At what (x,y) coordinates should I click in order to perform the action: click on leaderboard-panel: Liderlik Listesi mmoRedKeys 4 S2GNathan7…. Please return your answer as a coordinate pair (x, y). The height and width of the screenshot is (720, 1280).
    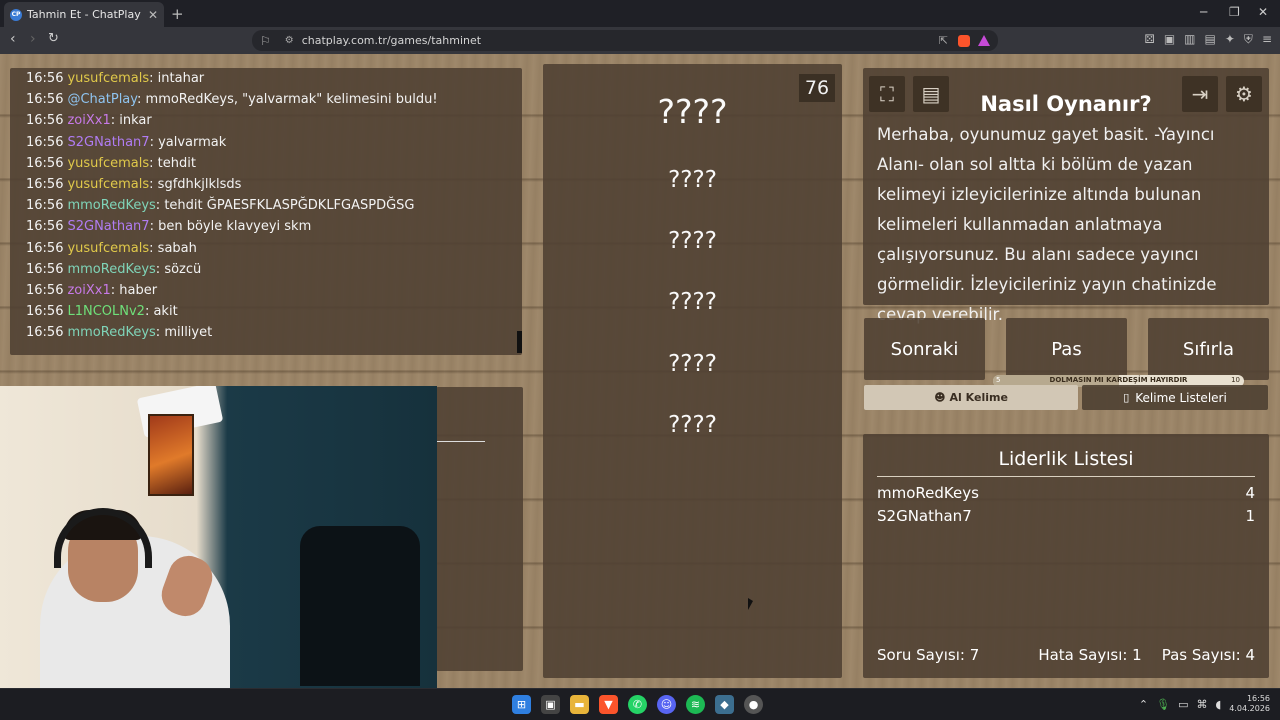
    Looking at the image, I should click on (1066, 556).